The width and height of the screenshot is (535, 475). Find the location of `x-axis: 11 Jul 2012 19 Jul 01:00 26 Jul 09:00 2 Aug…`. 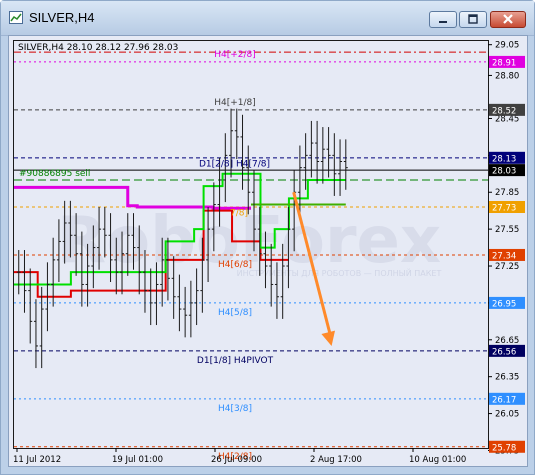

x-axis: 11 Jul 2012 19 Jul 01:00 26 Jul 09:00 2 Aug… is located at coordinates (239, 456).